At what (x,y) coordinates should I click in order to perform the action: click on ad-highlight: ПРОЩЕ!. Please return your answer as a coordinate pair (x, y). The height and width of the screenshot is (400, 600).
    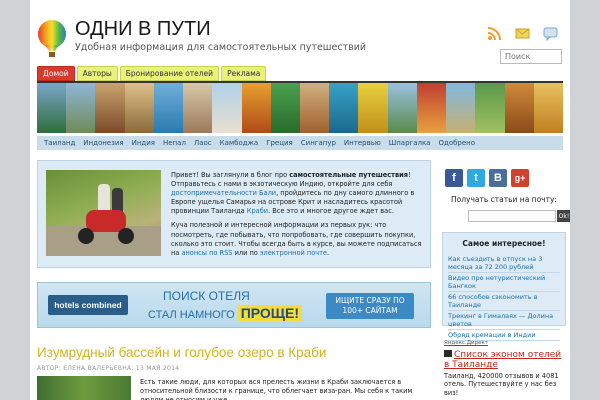
    Looking at the image, I should click on (270, 313).